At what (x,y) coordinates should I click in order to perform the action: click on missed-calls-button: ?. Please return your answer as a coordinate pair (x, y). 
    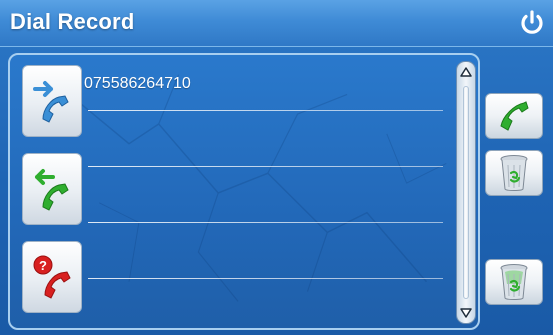
    Looking at the image, I should click on (52, 277).